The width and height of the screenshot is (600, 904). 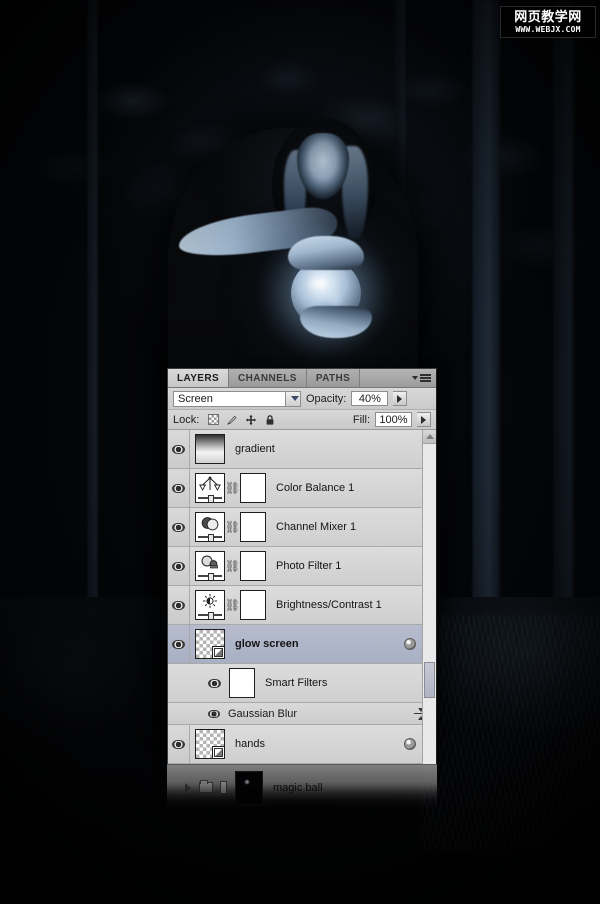 What do you see at coordinates (393, 419) in the screenshot?
I see `fill-input: 100%` at bounding box center [393, 419].